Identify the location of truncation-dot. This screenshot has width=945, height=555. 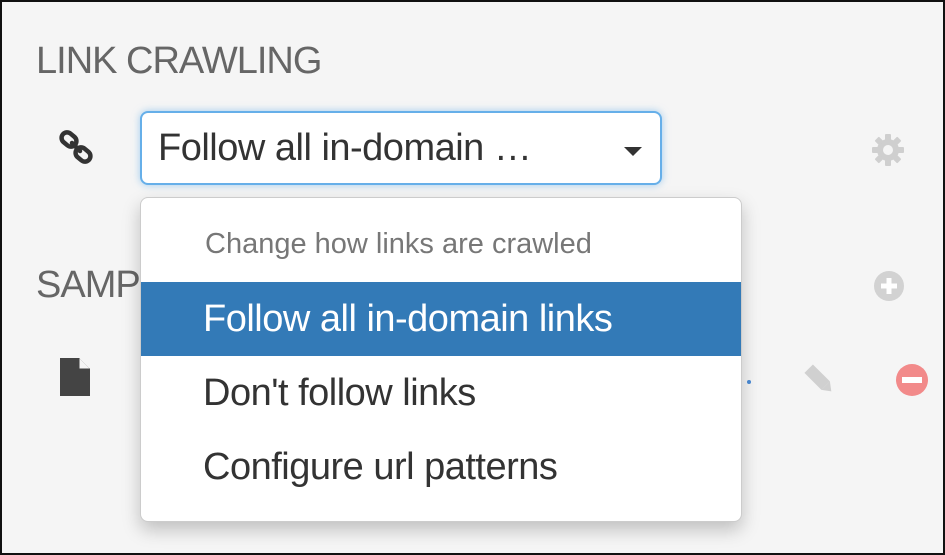
(749, 382).